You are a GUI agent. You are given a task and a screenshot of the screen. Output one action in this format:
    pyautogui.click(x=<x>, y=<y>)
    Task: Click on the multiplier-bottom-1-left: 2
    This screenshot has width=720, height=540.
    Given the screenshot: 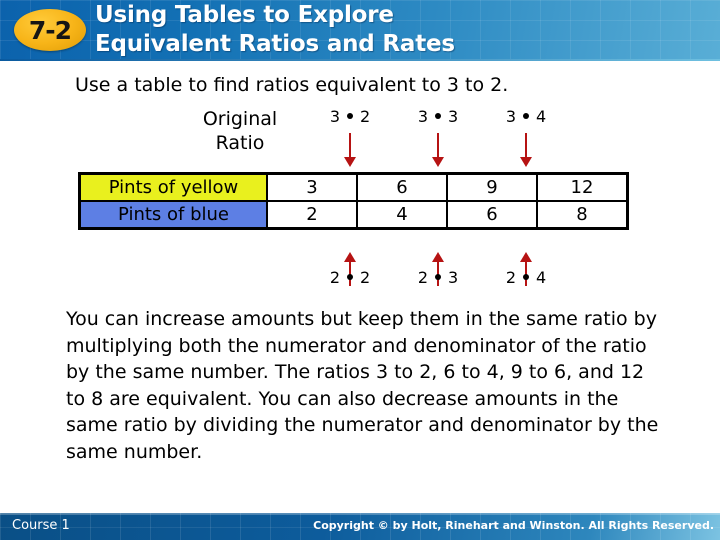 What is the action you would take?
    pyautogui.click(x=334, y=277)
    